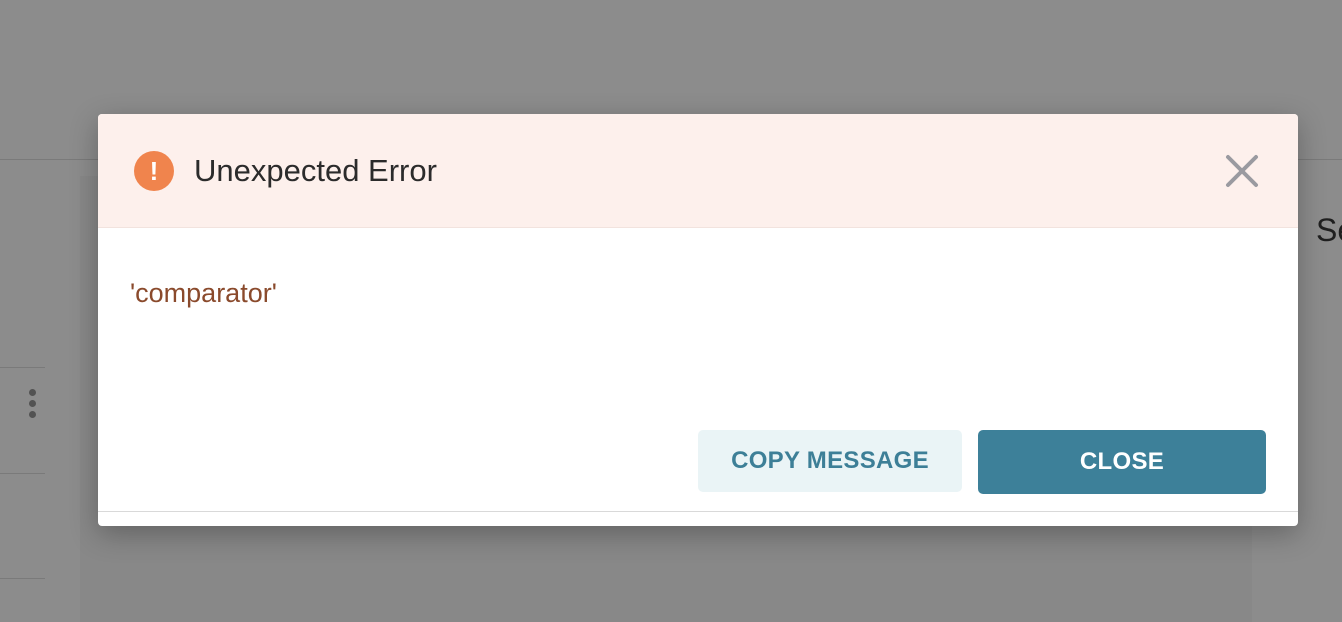 The image size is (1342, 622). What do you see at coordinates (1122, 462) in the screenshot?
I see `close-button: CLOSE` at bounding box center [1122, 462].